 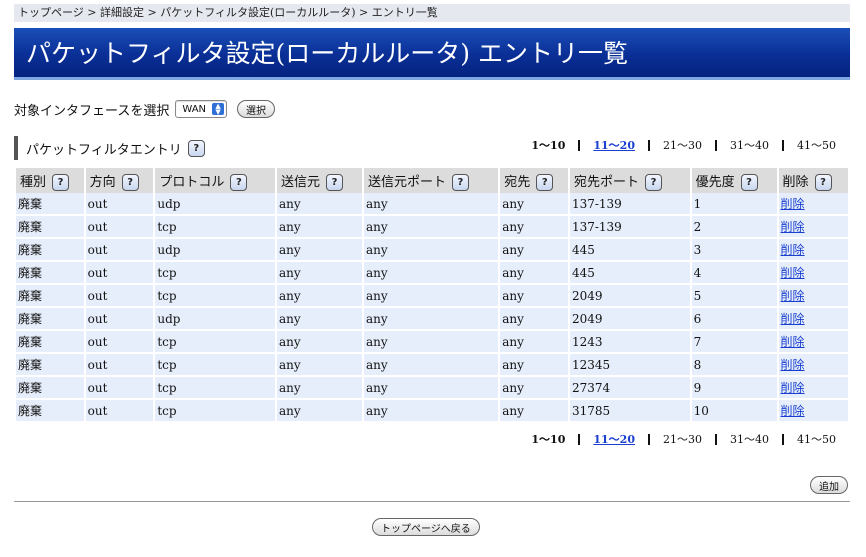 I want to click on column-header-label: 削除, so click(x=795, y=182).